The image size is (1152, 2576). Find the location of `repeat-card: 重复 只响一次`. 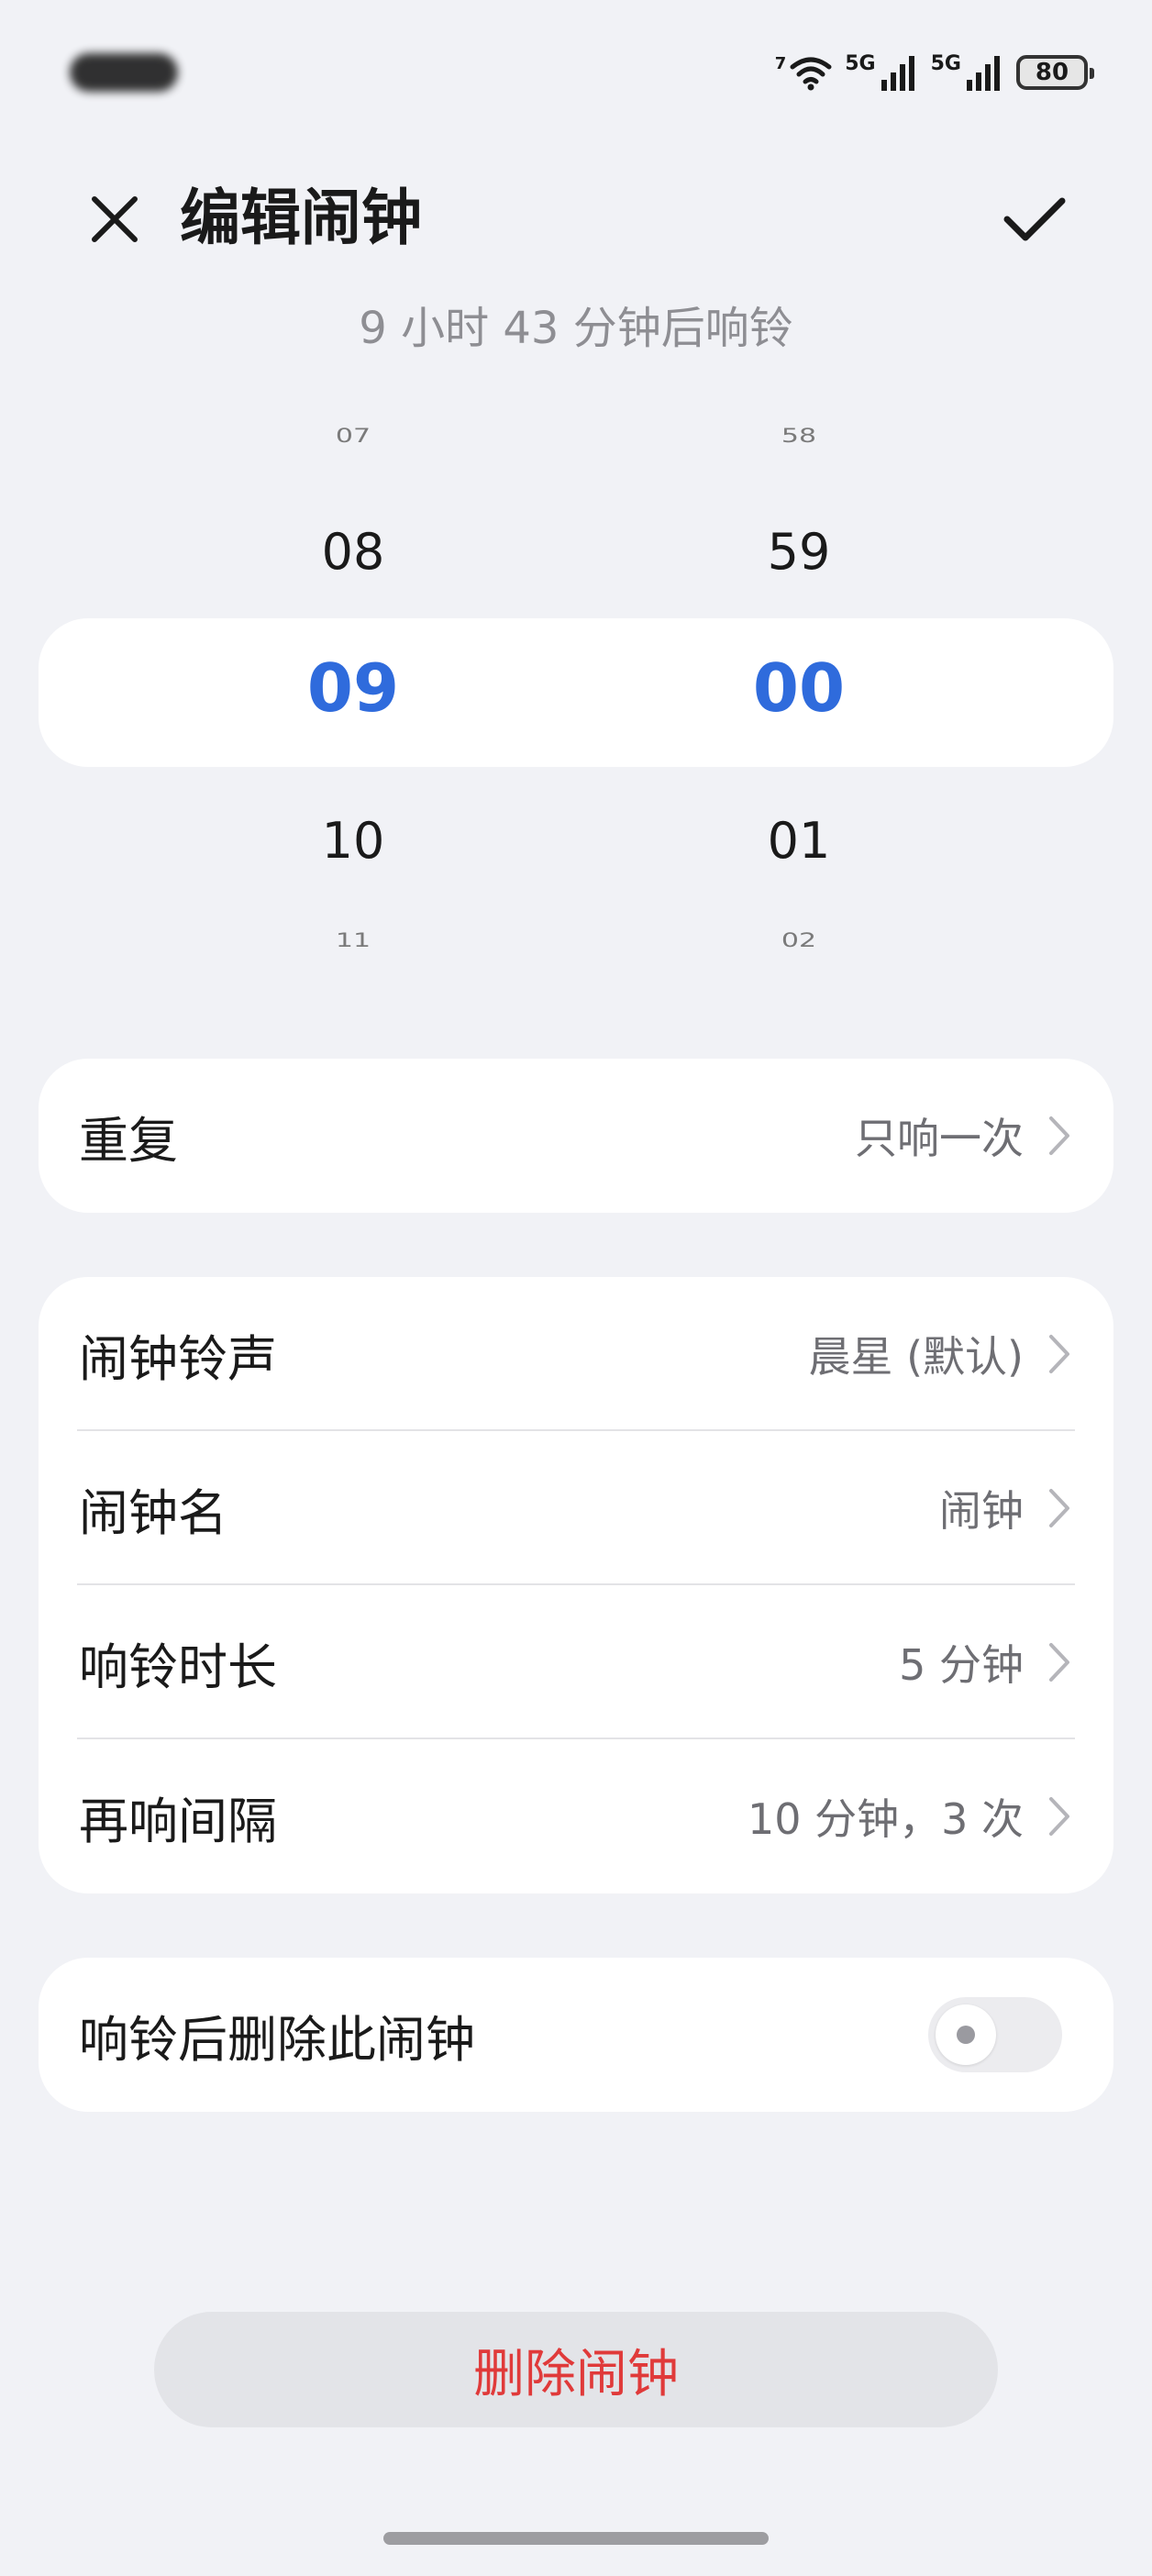

repeat-card: 重复 只响一次 is located at coordinates (576, 1136).